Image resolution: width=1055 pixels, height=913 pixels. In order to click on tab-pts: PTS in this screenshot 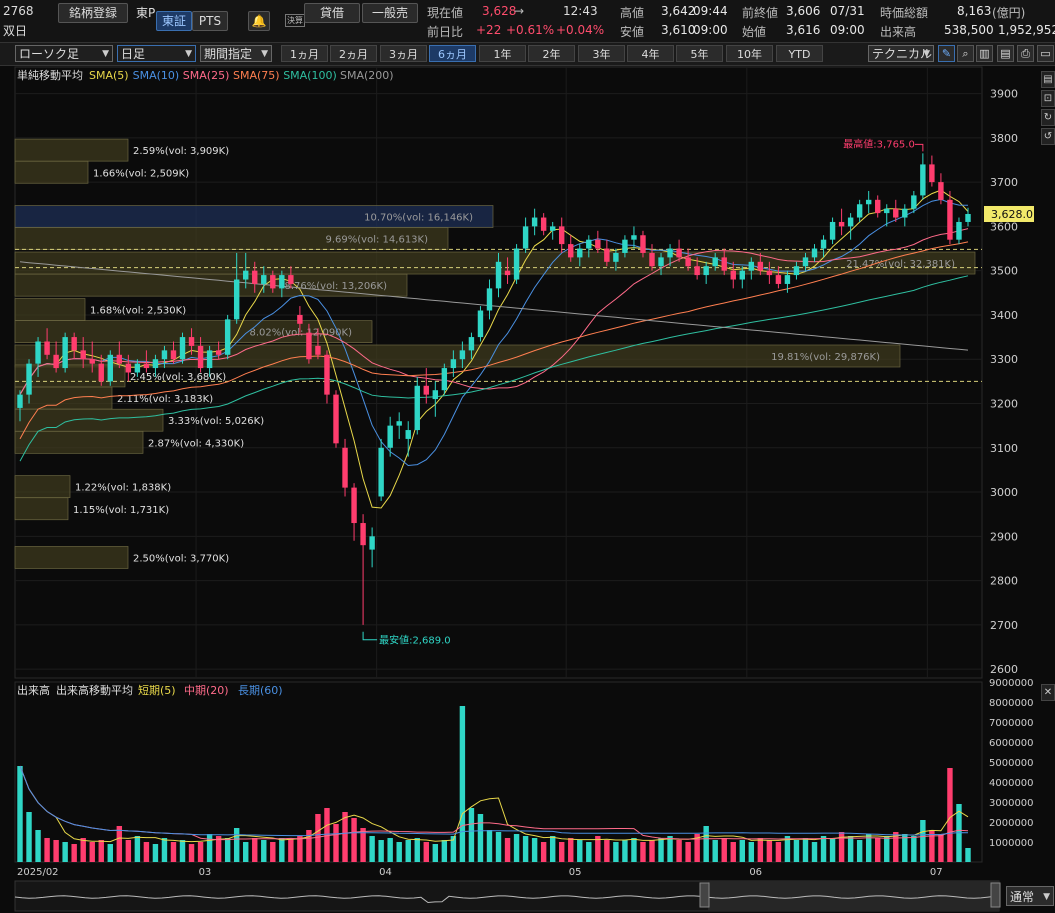, I will do `click(210, 21)`.